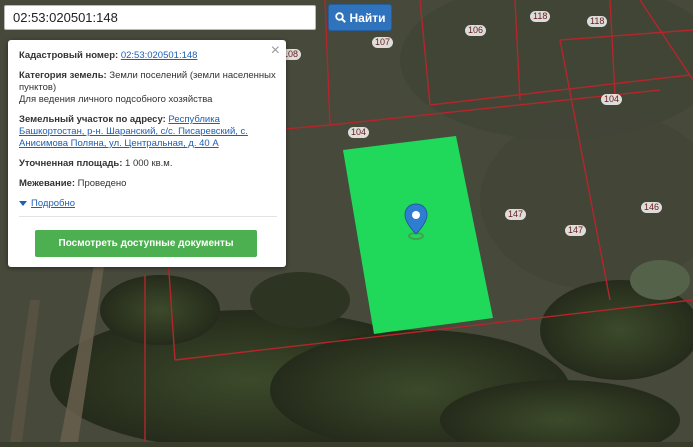 This screenshot has height=447, width=693. Describe the element at coordinates (147, 203) in the screenshot. I see `details-toggle: Подробно` at that location.